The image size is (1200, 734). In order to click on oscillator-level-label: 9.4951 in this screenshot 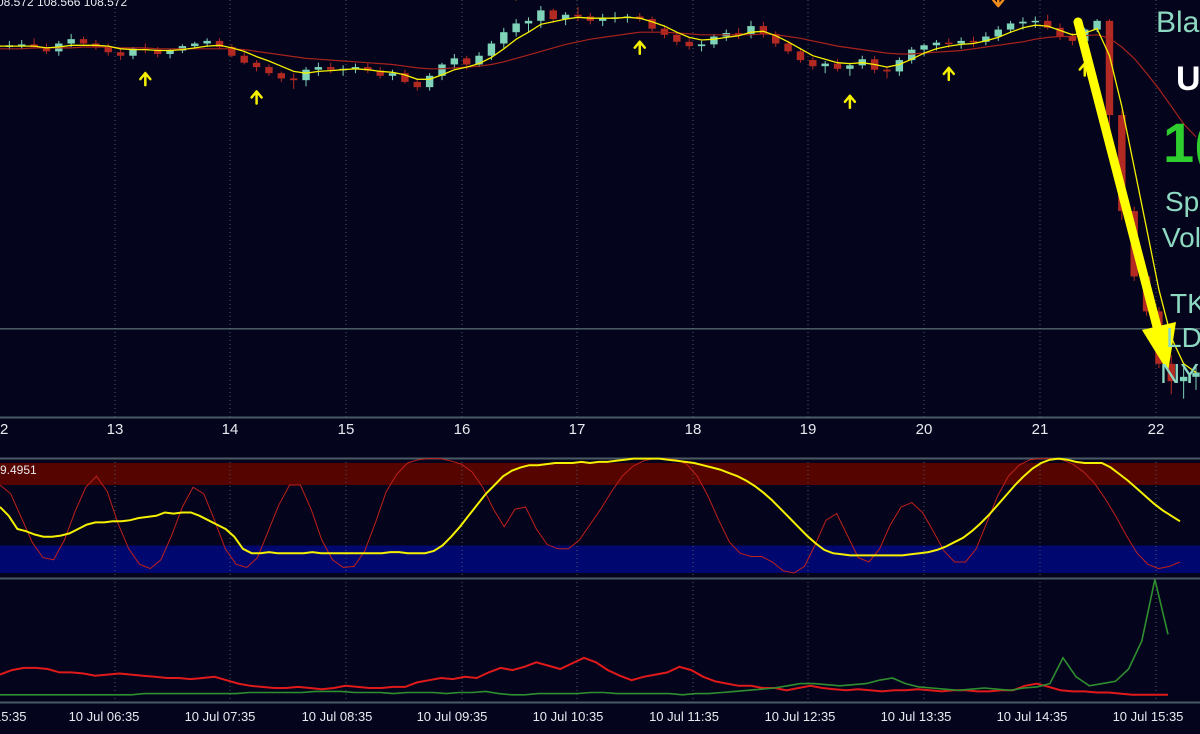, I will do `click(18, 470)`.